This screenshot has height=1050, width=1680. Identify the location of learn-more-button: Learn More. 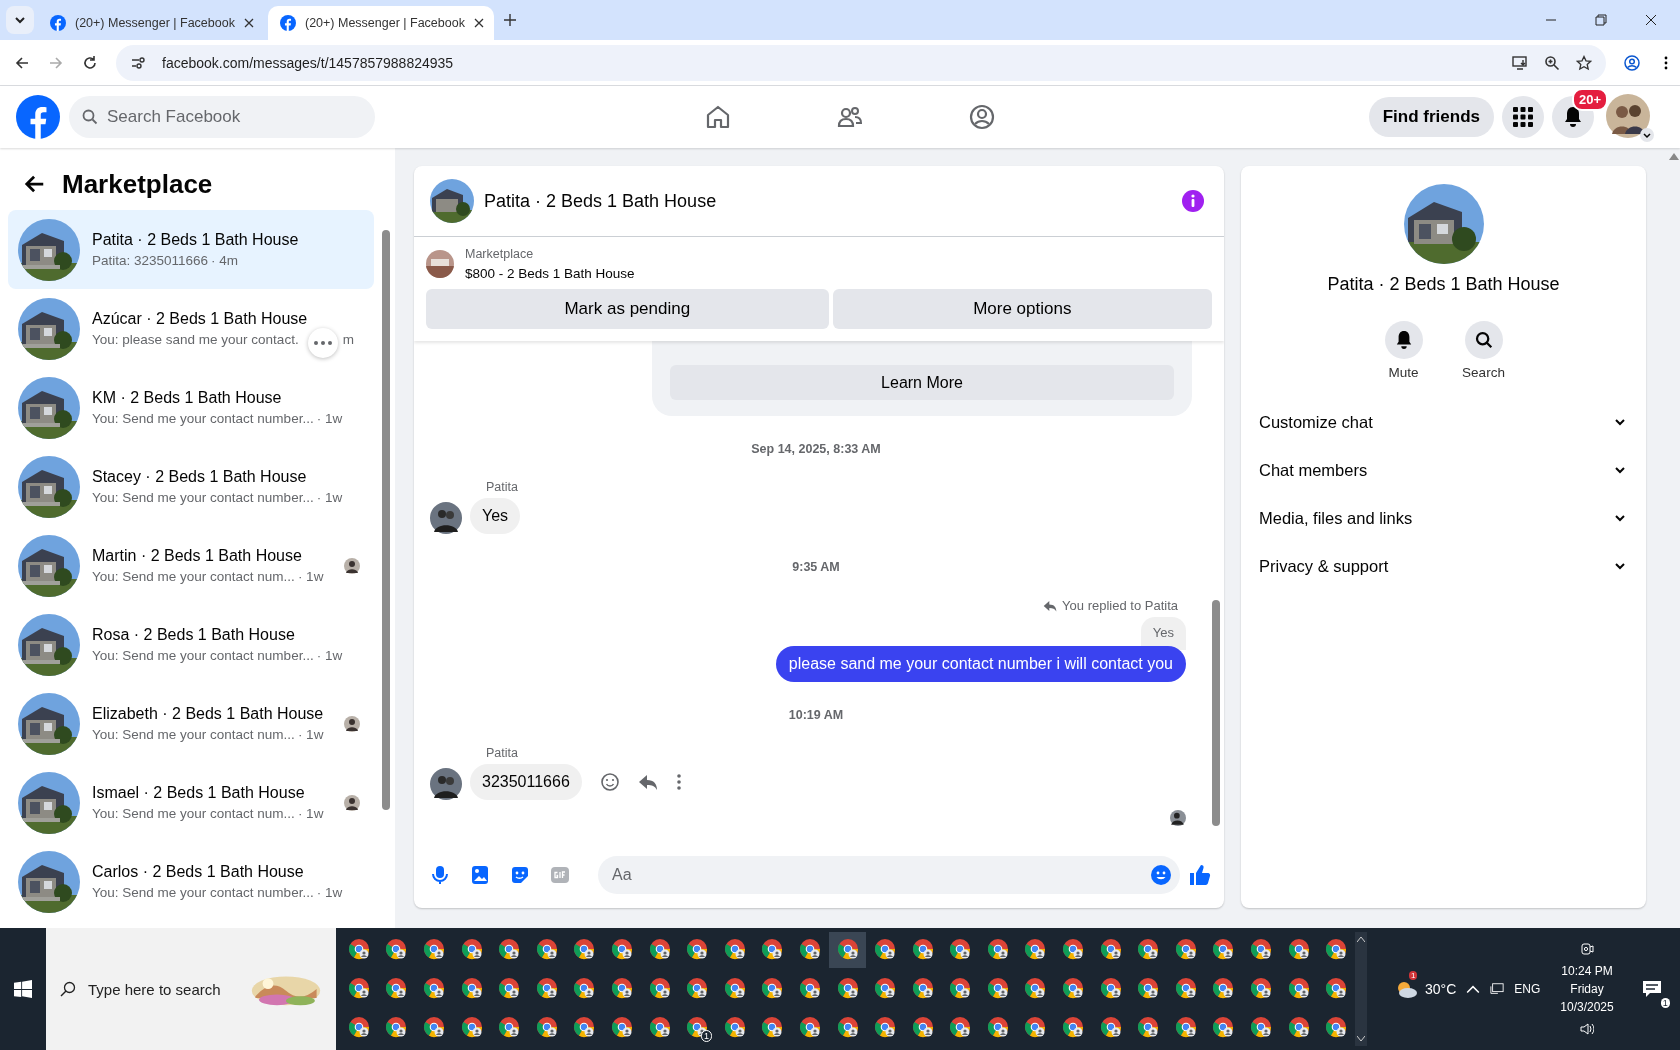
(922, 382).